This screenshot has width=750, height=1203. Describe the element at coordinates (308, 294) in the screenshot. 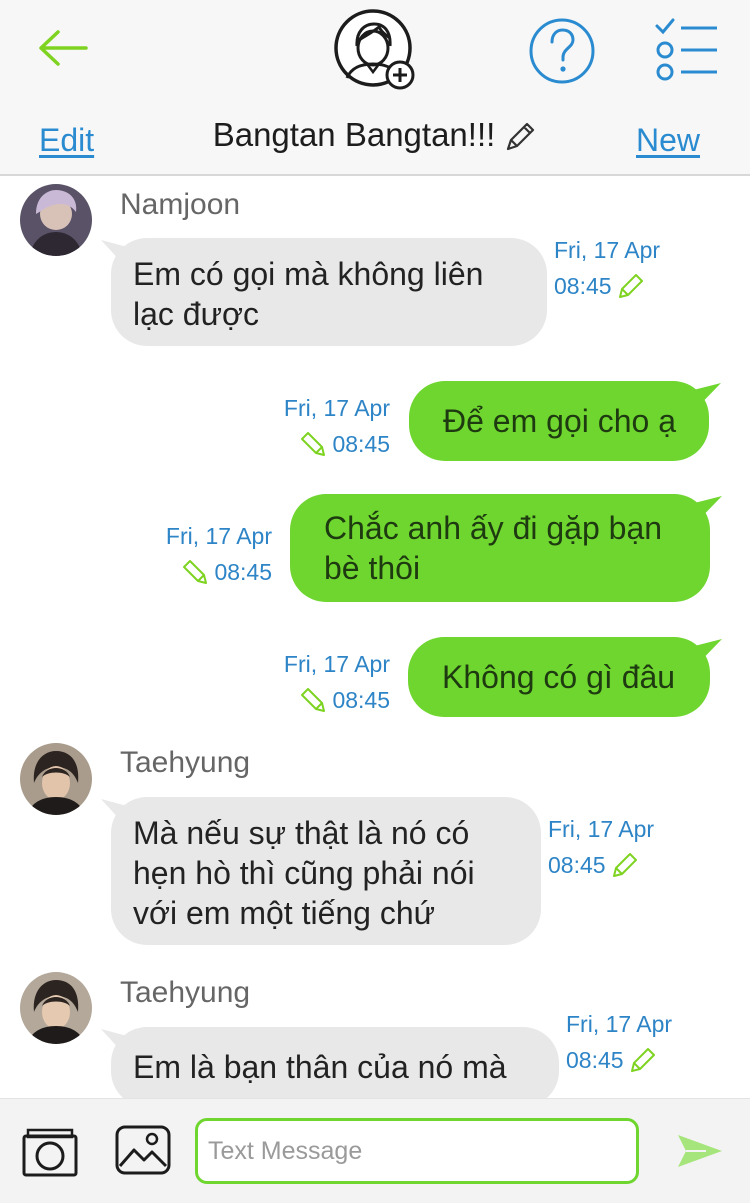

I see `message-text: Em có gọi mà không liên lạc được` at that location.